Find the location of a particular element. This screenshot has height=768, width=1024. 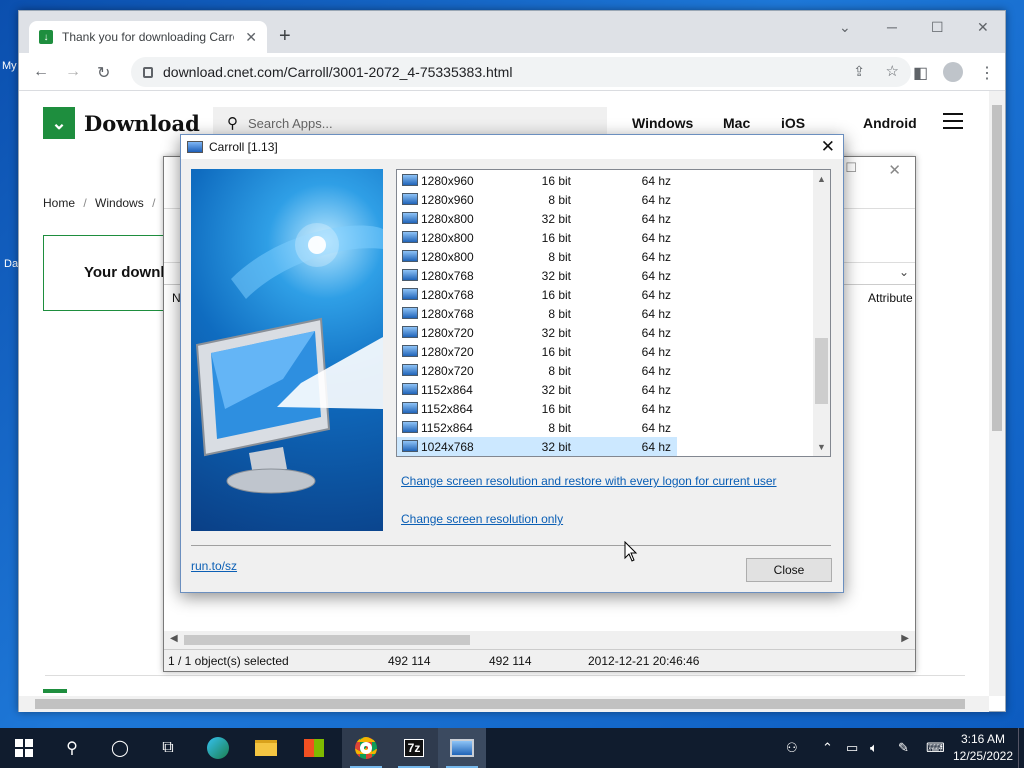

page-vertical-scrollbar is located at coordinates (997, 393).